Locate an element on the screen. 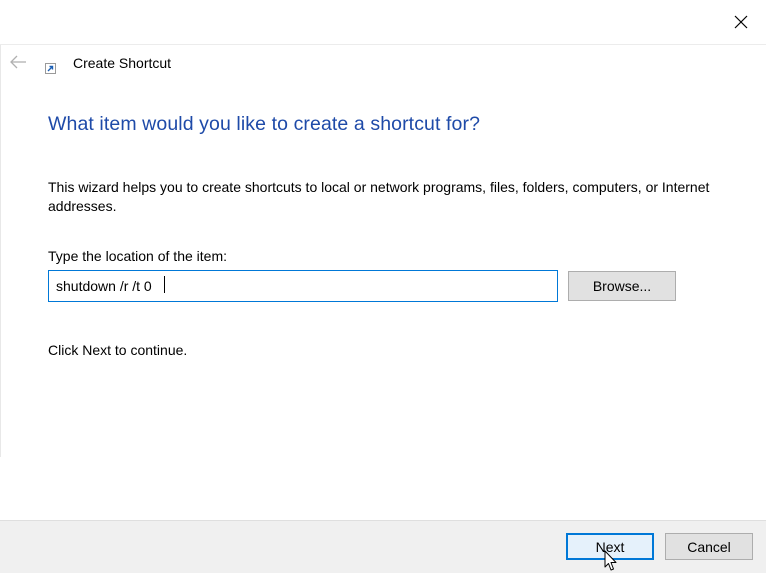 This screenshot has height=573, width=766. cancel-button: Cancel is located at coordinates (709, 546).